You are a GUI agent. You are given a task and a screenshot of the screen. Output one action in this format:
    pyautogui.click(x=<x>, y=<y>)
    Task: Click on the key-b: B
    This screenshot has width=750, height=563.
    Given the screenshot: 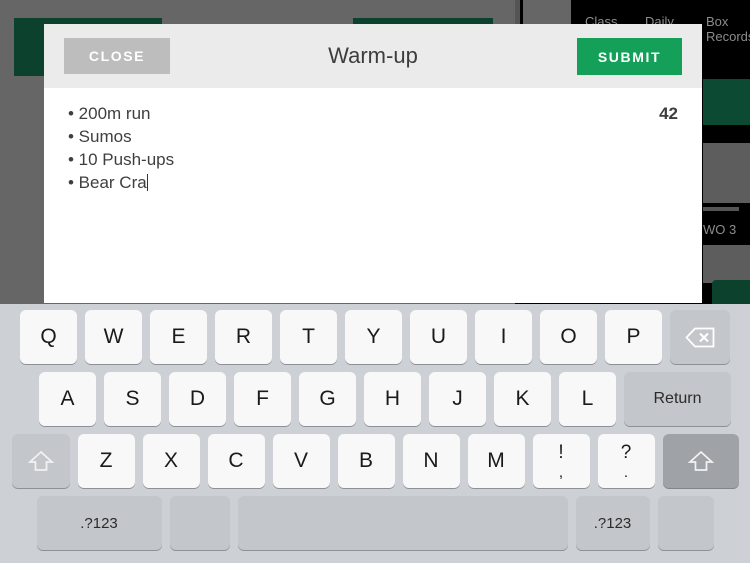 What is the action you would take?
    pyautogui.click(x=366, y=461)
    